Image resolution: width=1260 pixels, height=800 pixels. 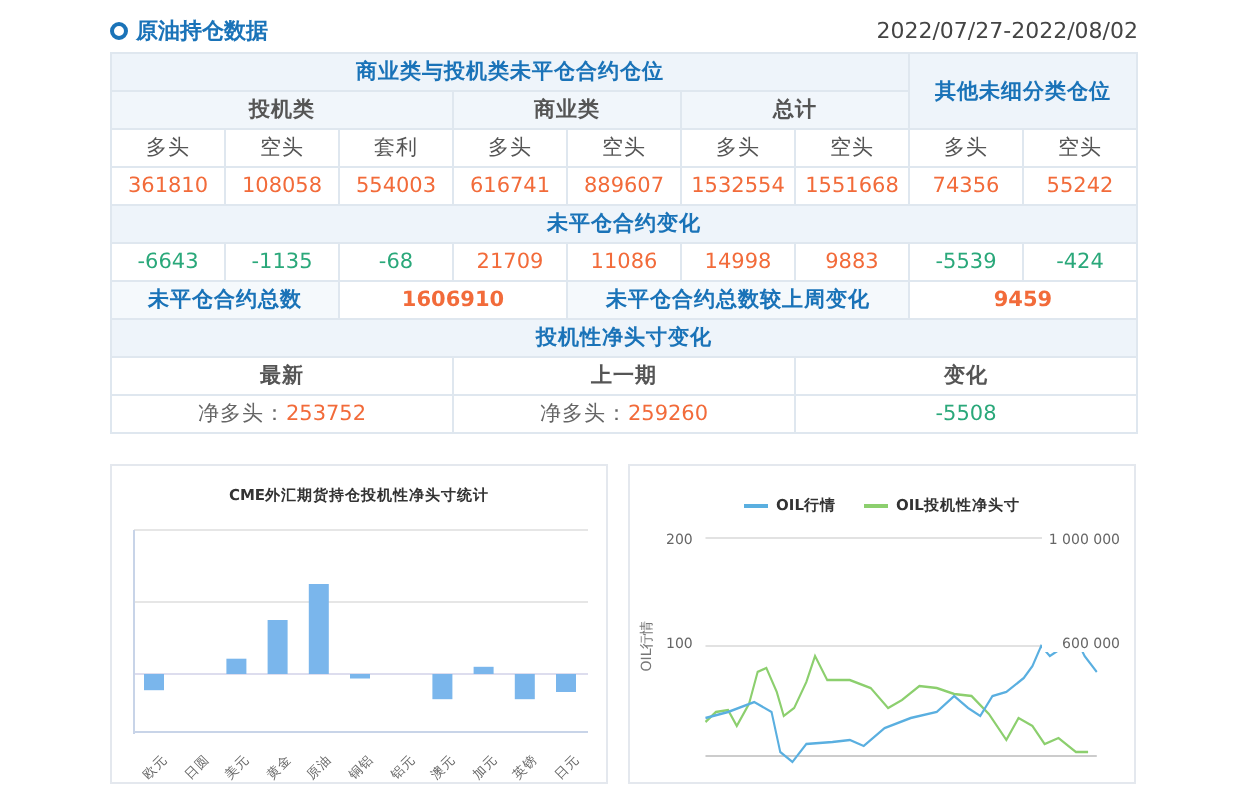 I want to click on table-header: 最新, so click(x=282, y=376).